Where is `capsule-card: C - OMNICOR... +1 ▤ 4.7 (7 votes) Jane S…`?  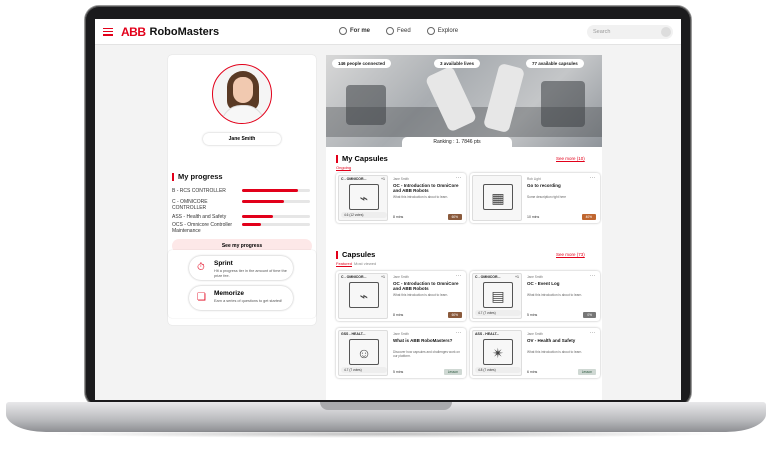 capsule-card: C - OMNICOR... +1 ▤ 4.7 (7 votes) Jane S… is located at coordinates (535, 296).